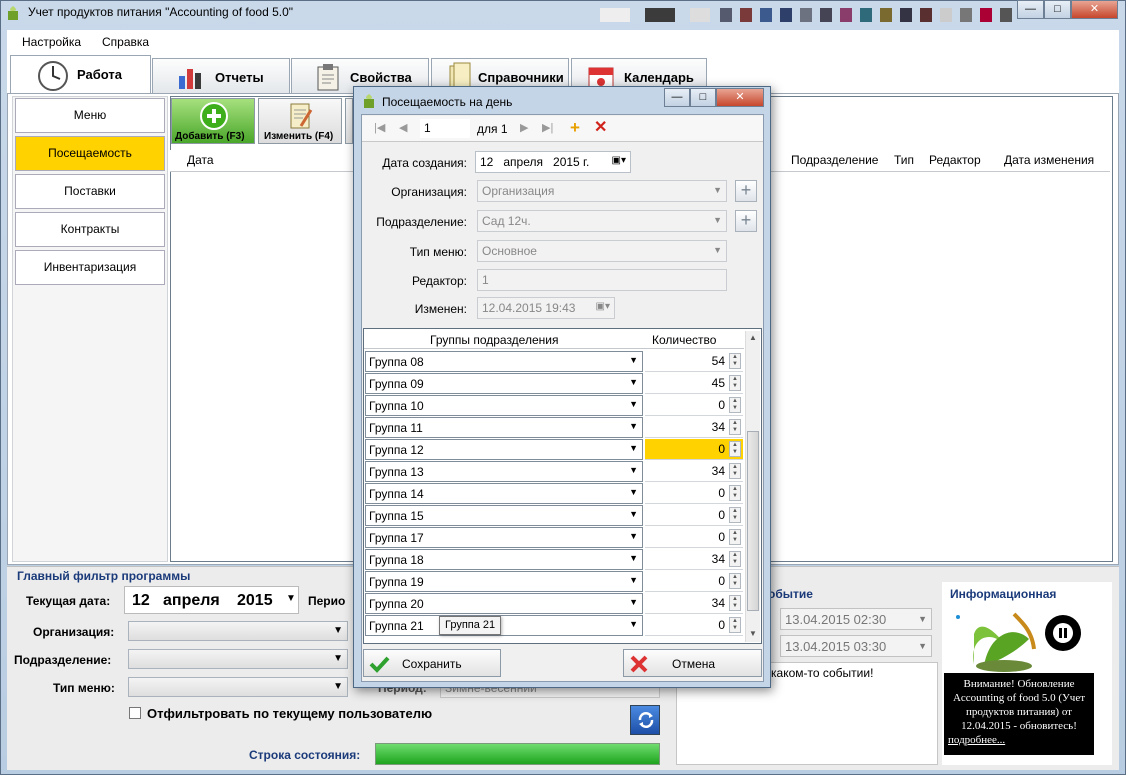  What do you see at coordinates (602, 251) in the screenshot?
I see `menu-type-dialog-select: Основное ▼` at bounding box center [602, 251].